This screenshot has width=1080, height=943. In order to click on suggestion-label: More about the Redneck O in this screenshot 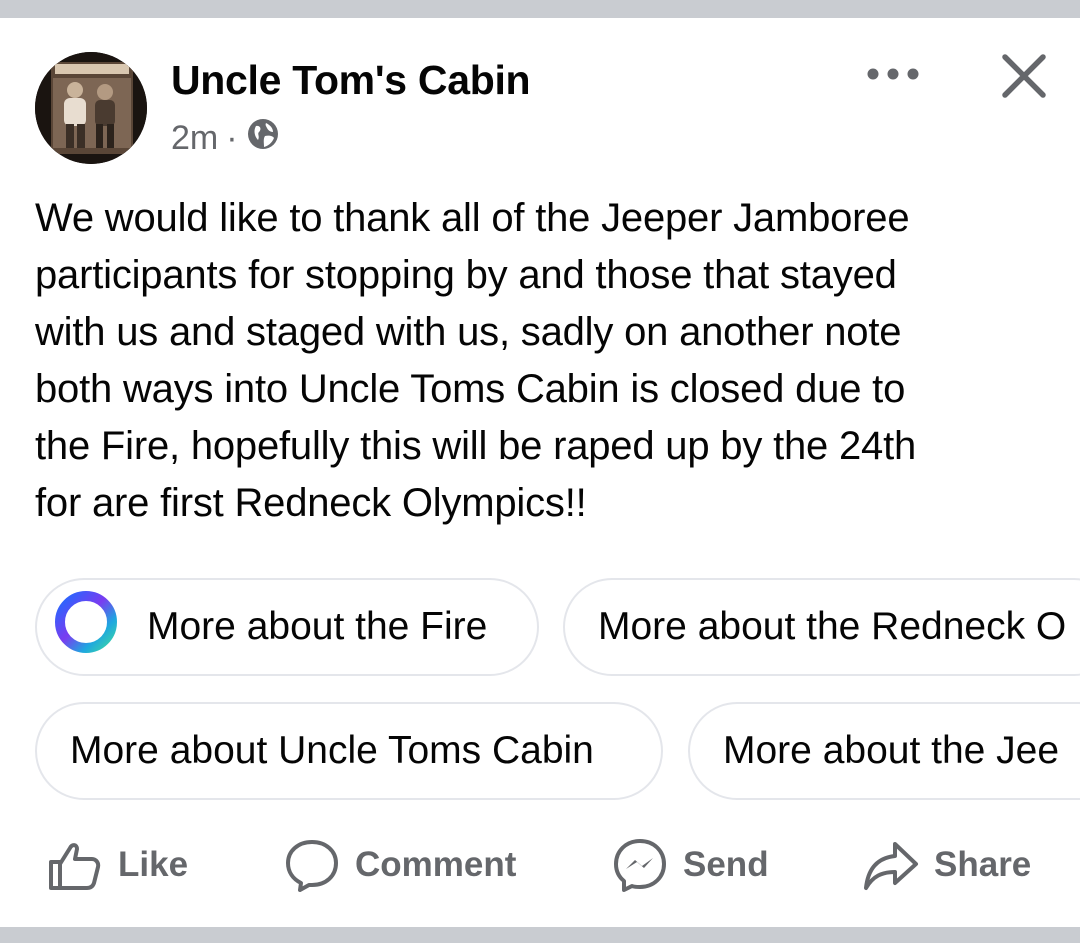, I will do `click(832, 626)`.